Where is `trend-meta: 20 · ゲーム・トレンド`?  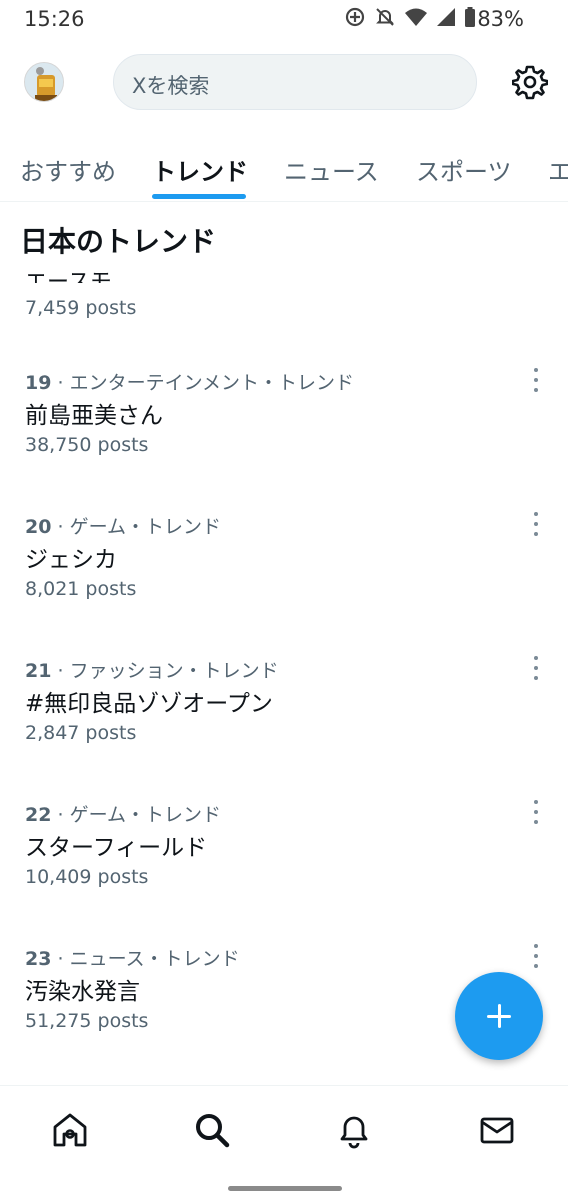 trend-meta: 20 · ゲーム・トレンド is located at coordinates (123, 527).